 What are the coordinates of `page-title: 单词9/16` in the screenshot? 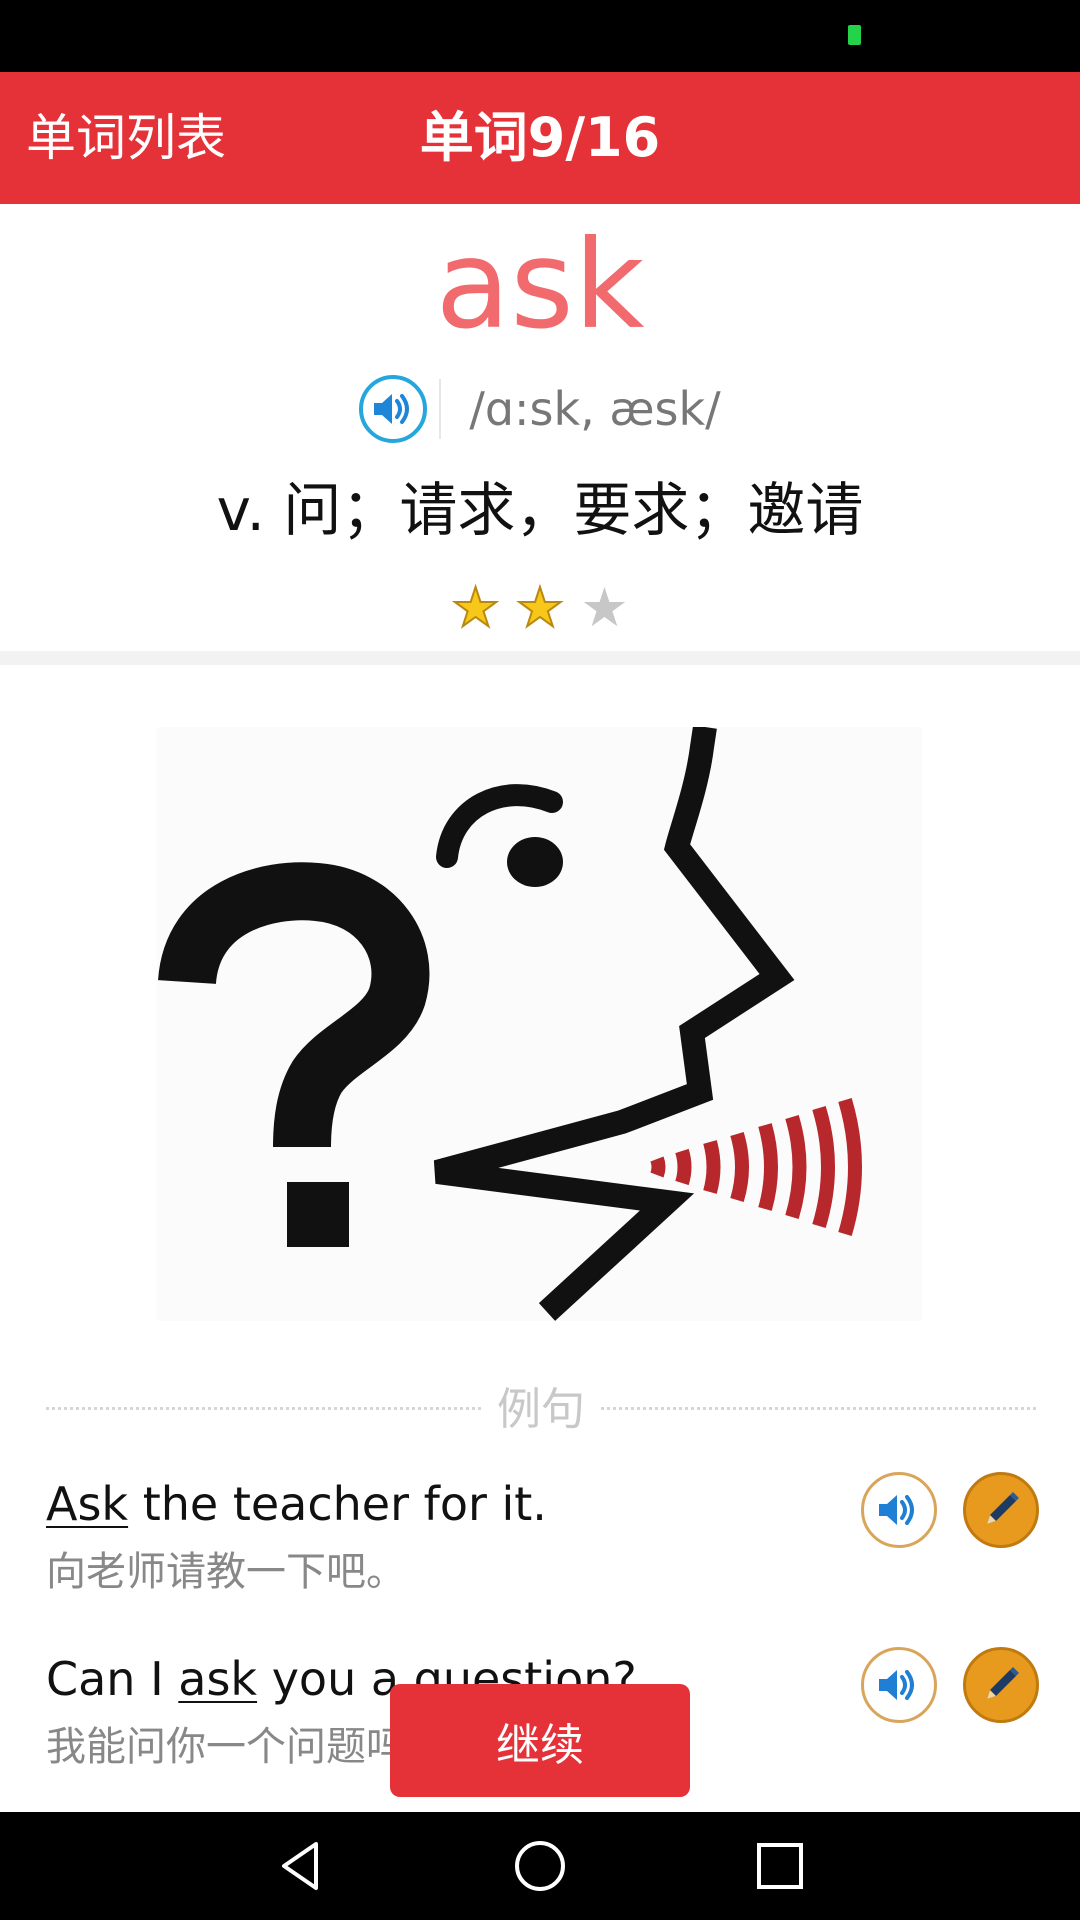 It's located at (540, 137).